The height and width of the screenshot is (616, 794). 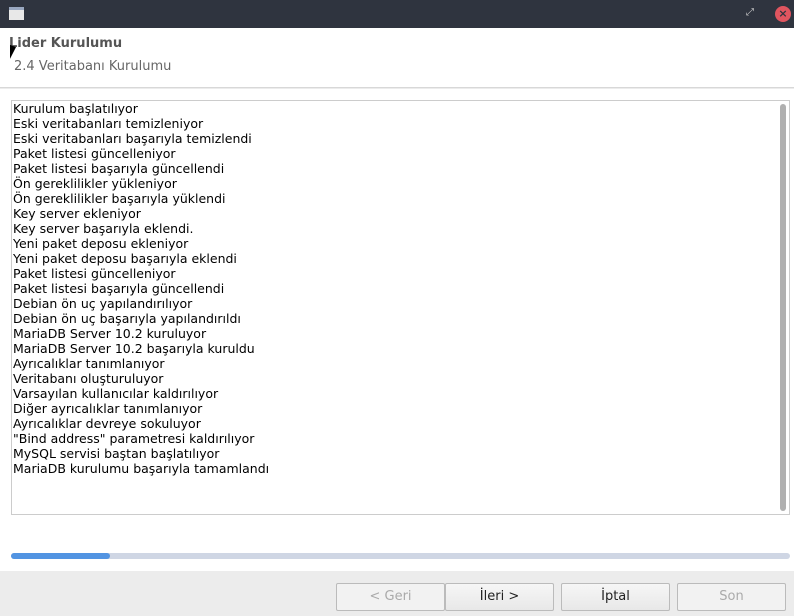 What do you see at coordinates (16, 13) in the screenshot?
I see `window-icon` at bounding box center [16, 13].